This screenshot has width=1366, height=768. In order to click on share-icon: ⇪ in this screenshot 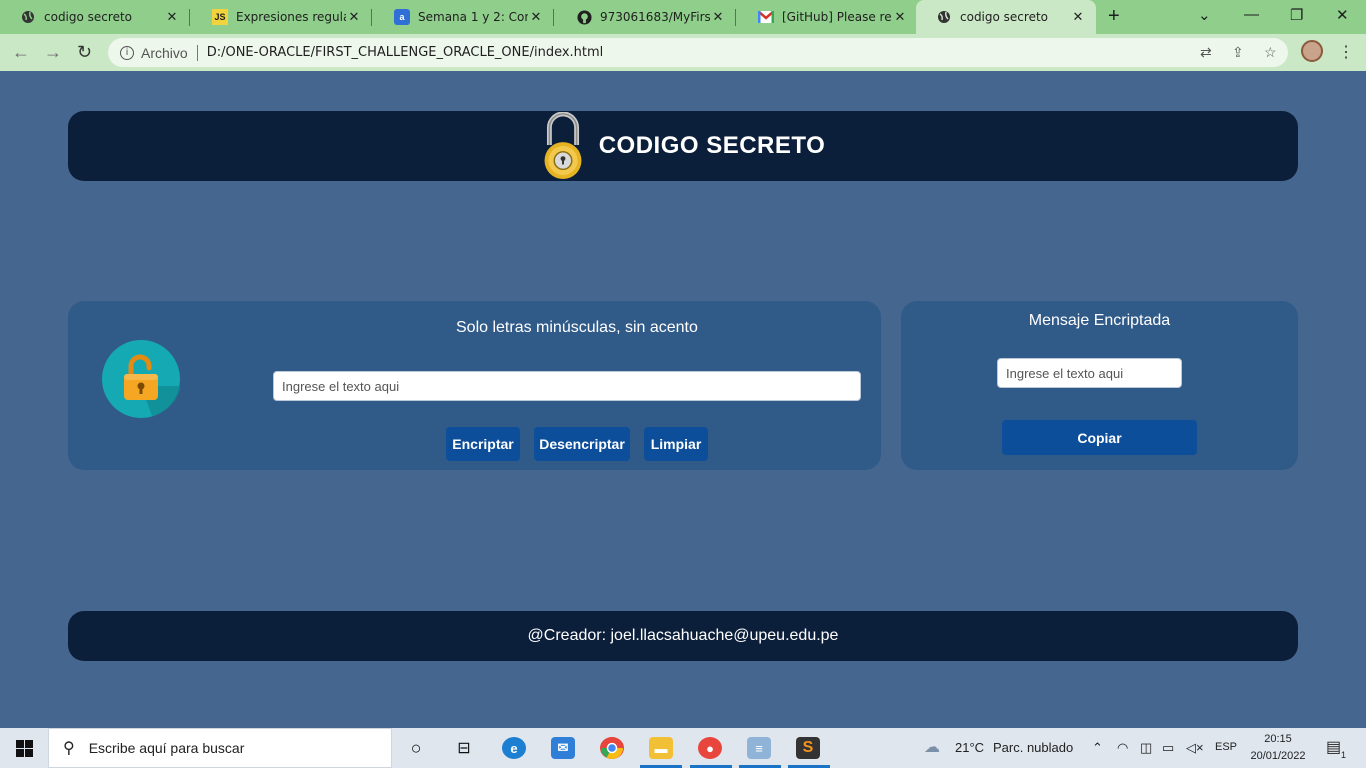, I will do `click(1238, 52)`.